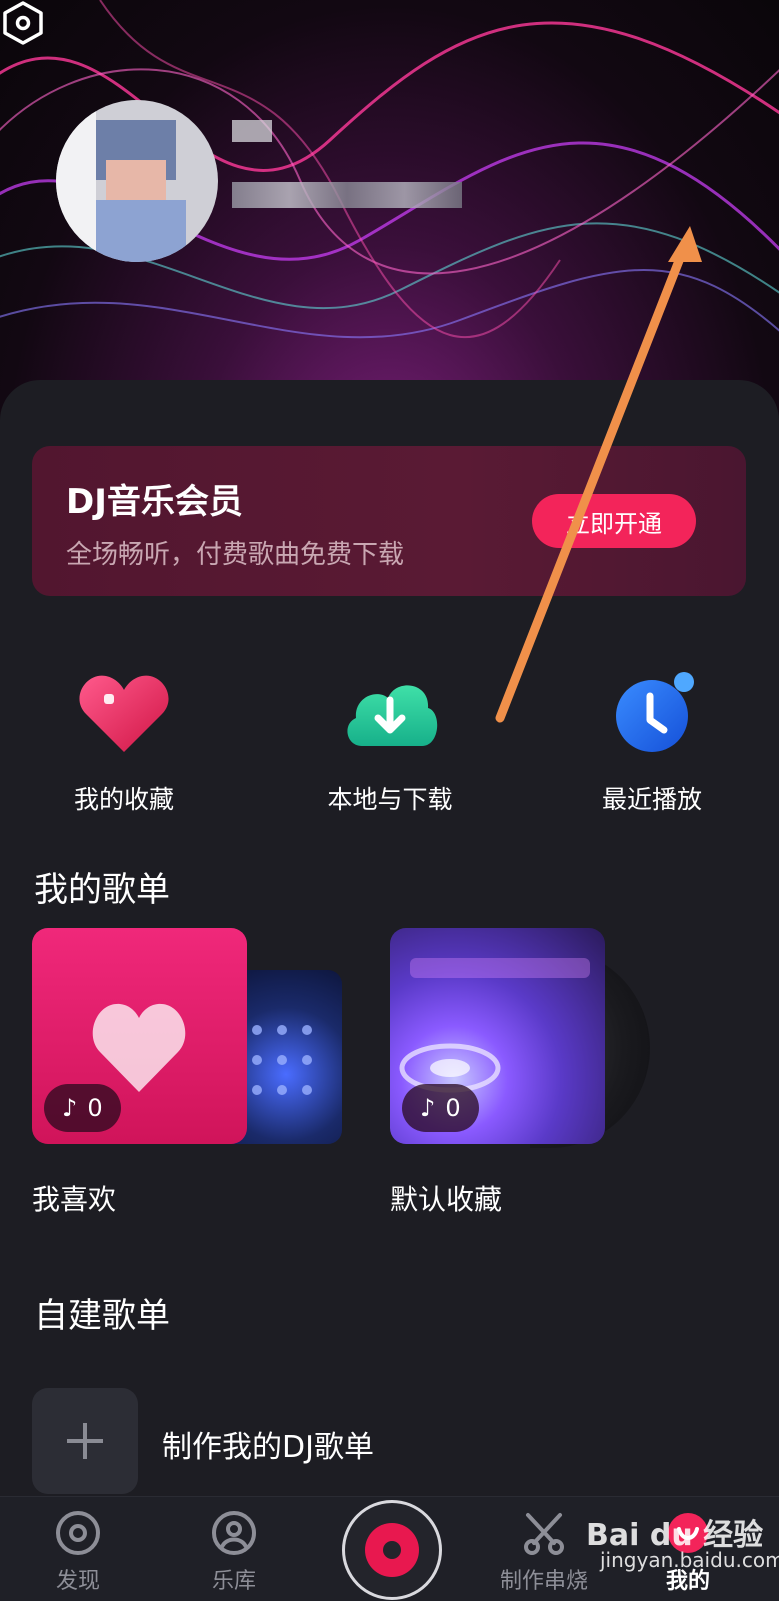 The width and height of the screenshot is (779, 1601). Describe the element at coordinates (233, 1581) in the screenshot. I see `tab-label: 乐库` at that location.